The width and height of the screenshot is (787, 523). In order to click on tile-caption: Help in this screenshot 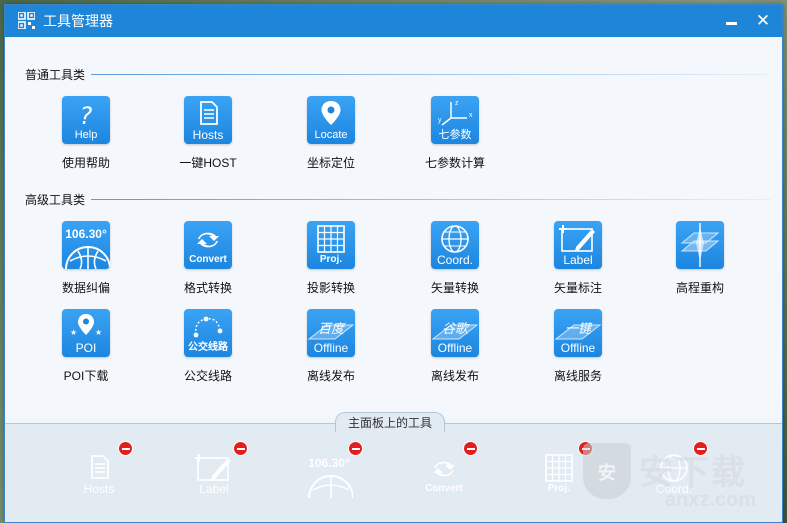, I will do `click(86, 135)`.